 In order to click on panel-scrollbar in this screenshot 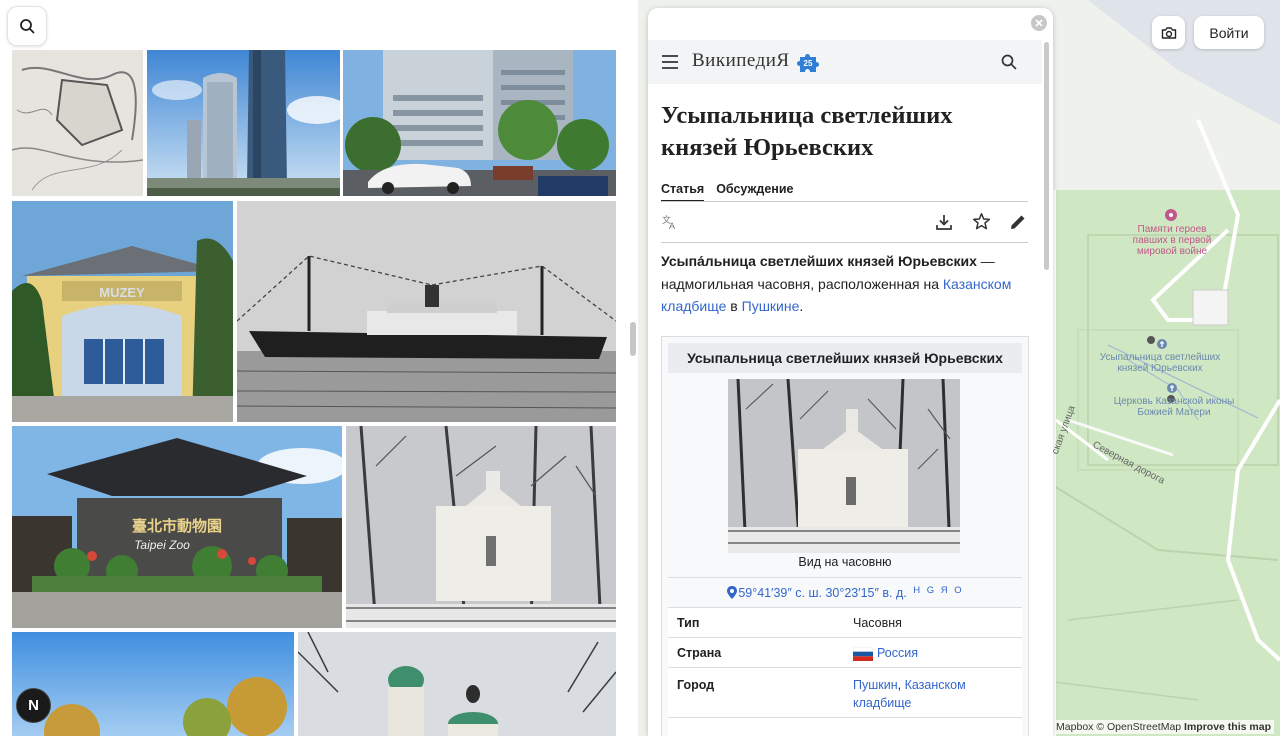, I will do `click(1046, 156)`.